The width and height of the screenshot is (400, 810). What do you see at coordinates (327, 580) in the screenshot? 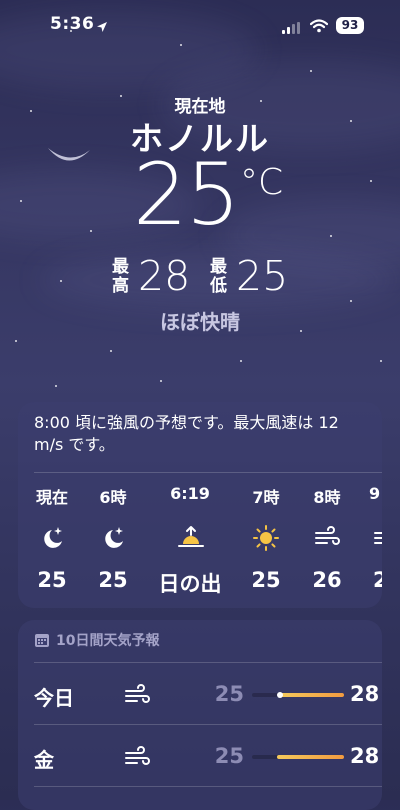
I see `hour-temperature: 26` at bounding box center [327, 580].